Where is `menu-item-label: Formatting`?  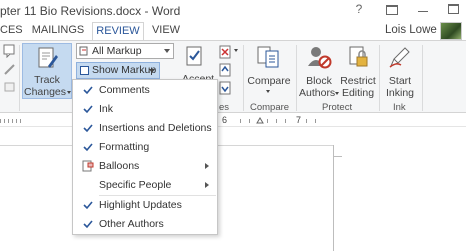 menu-item-label: Formatting is located at coordinates (124, 147).